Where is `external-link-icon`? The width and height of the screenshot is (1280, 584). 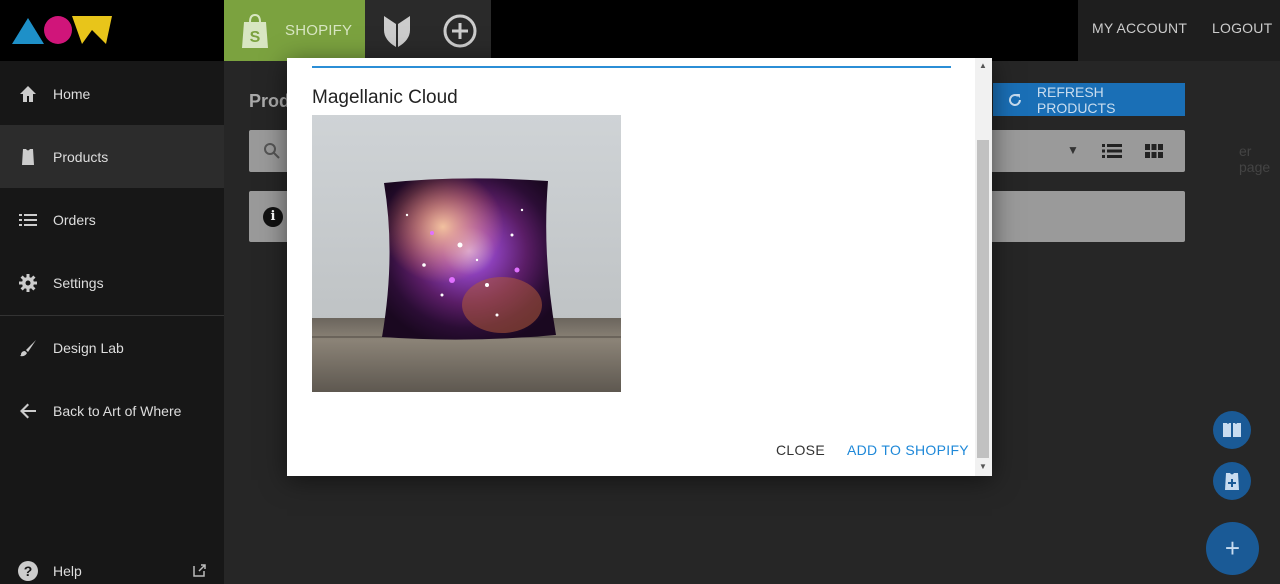
external-link-icon is located at coordinates (199, 570).